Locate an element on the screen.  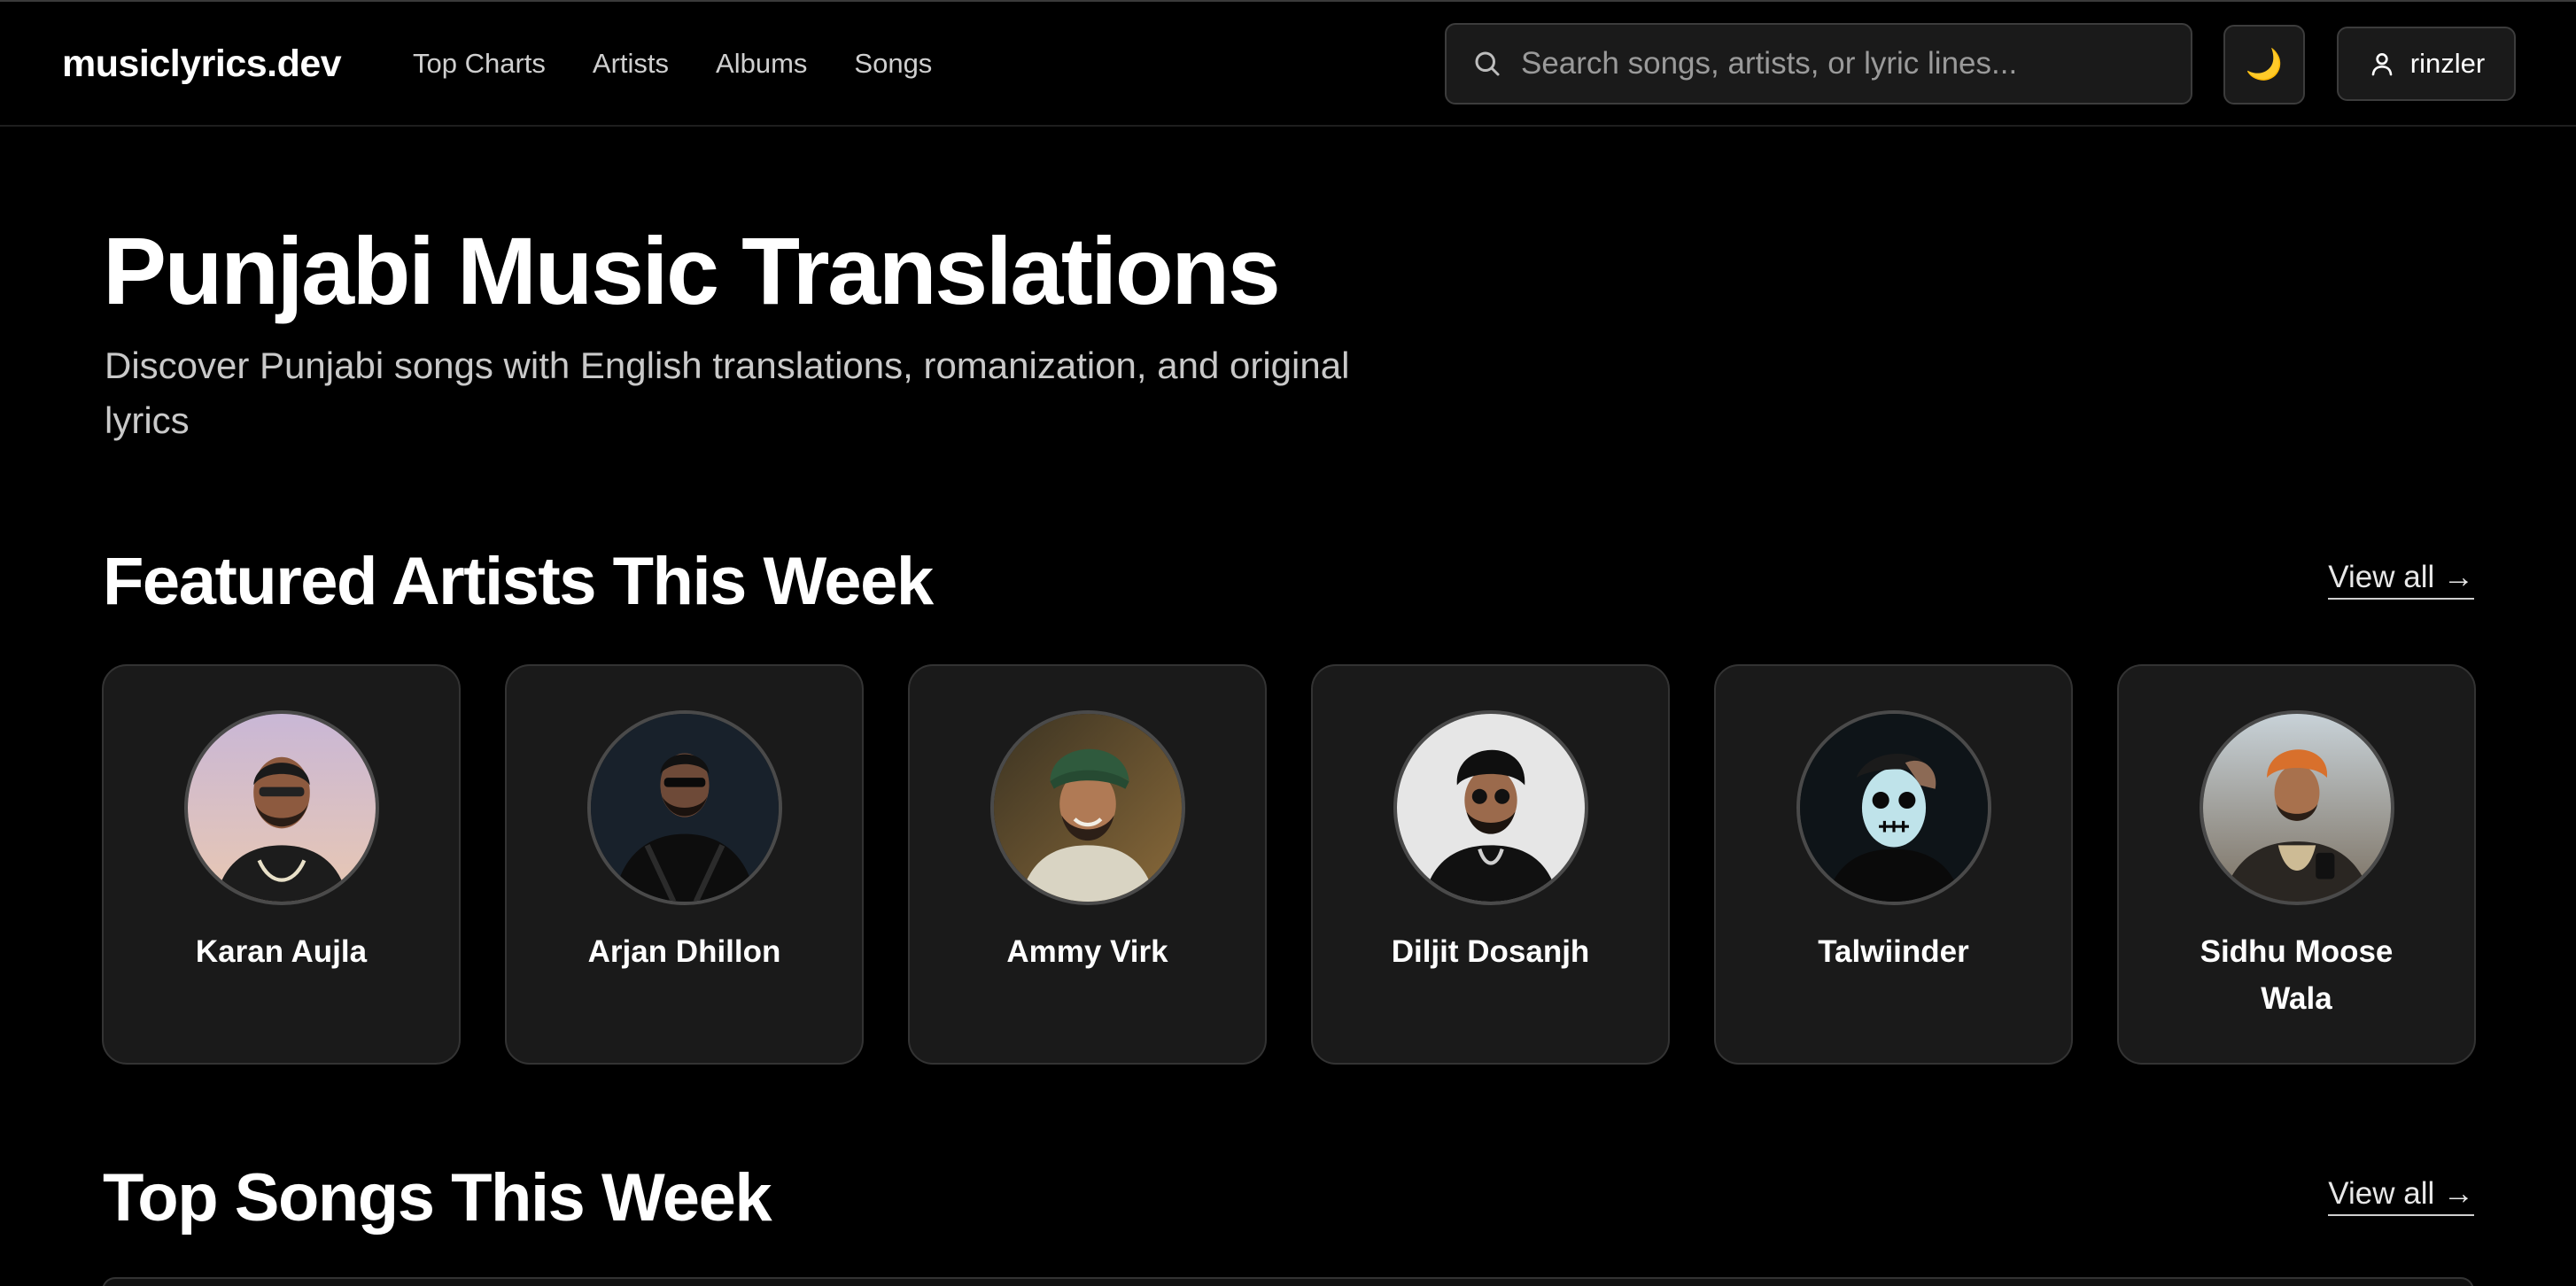
nav-artists: Artists is located at coordinates (631, 64).